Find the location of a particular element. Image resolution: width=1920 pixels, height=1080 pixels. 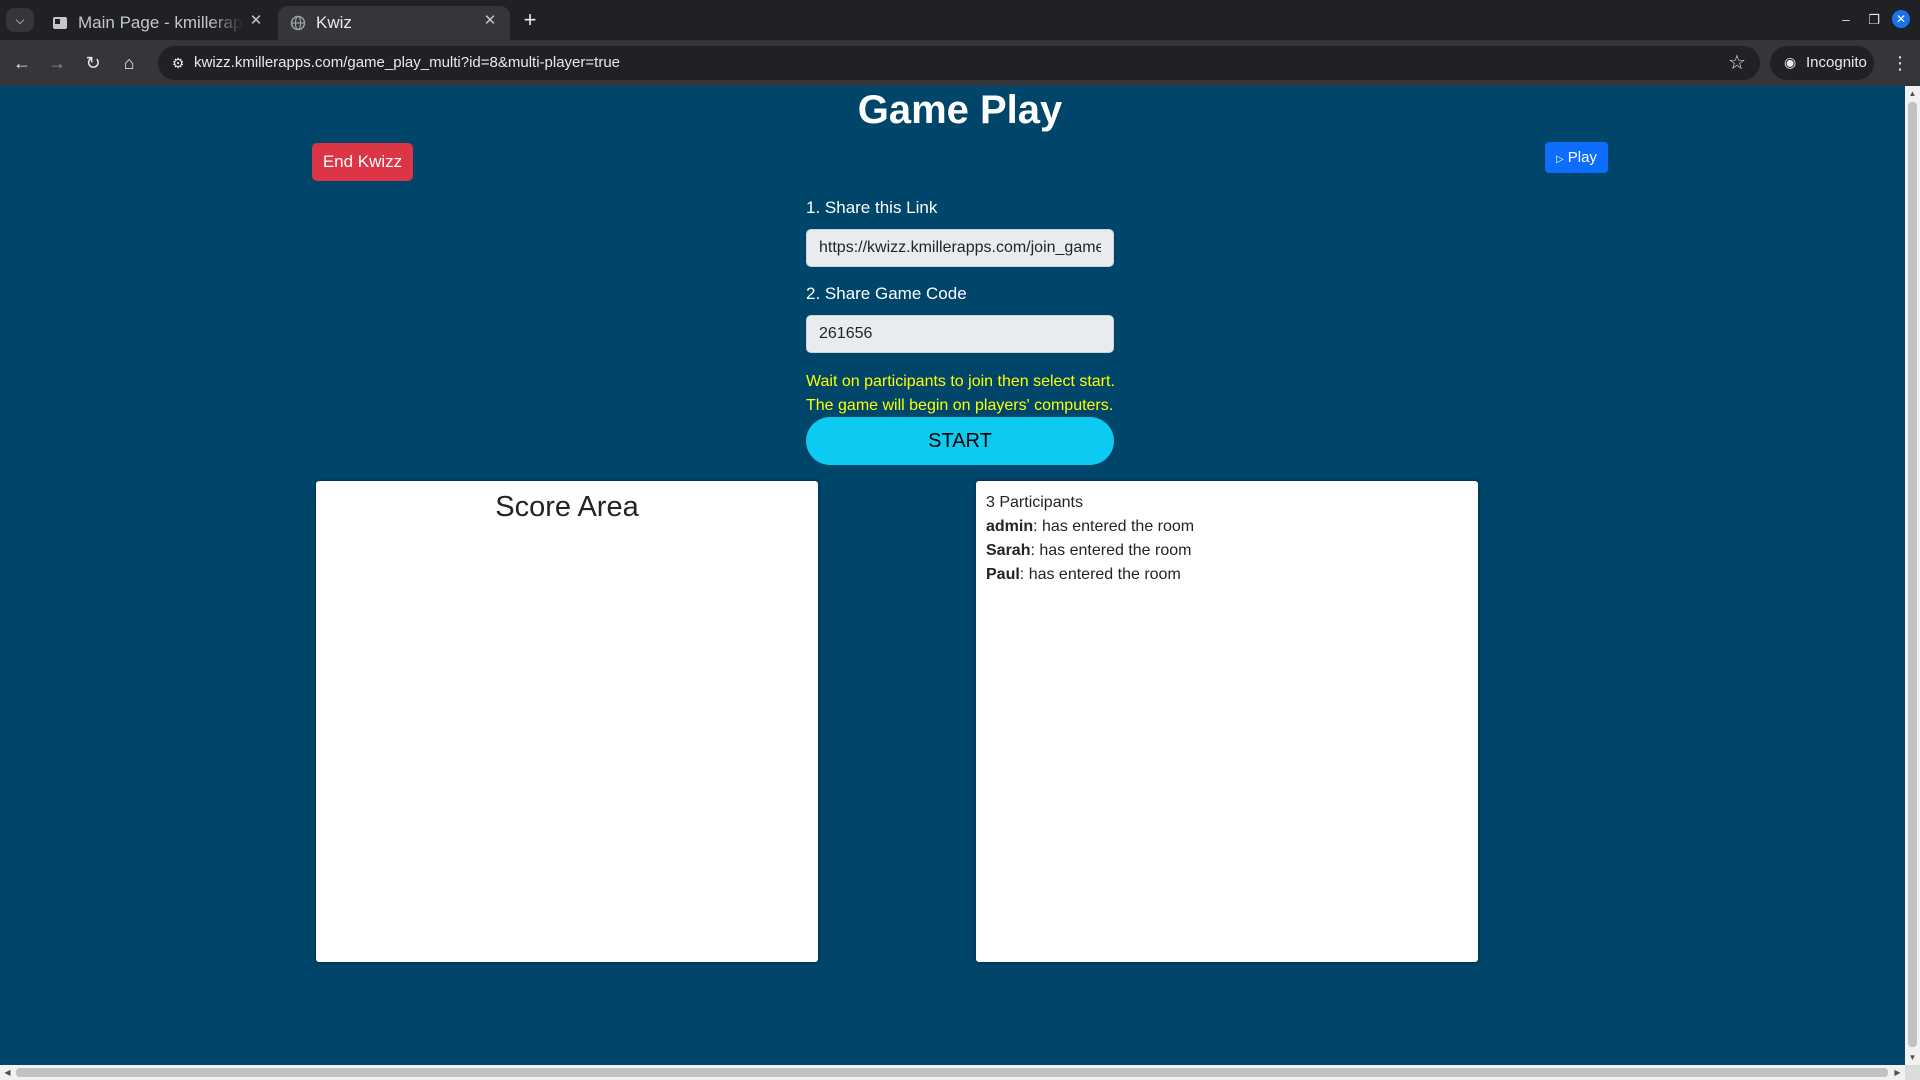

incognito-indicator: ◉ Incognito is located at coordinates (1822, 63).